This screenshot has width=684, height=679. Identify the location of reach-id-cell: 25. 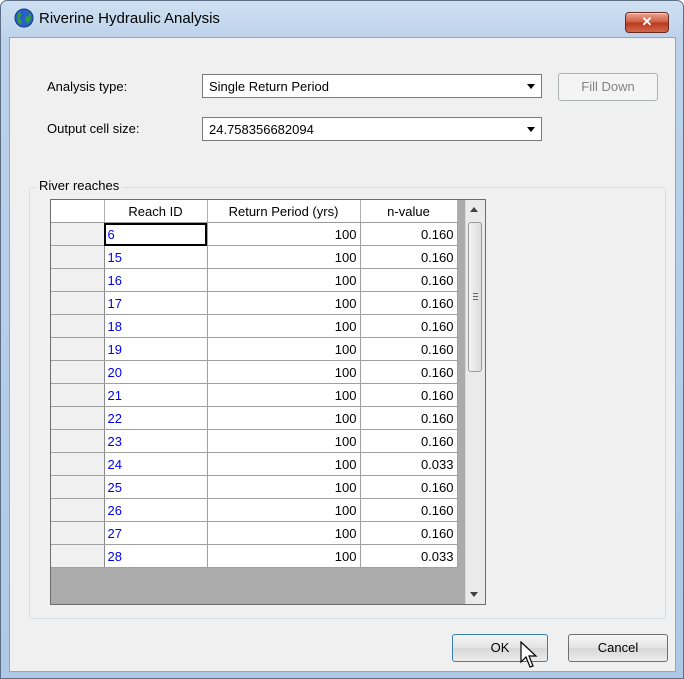
(156, 487).